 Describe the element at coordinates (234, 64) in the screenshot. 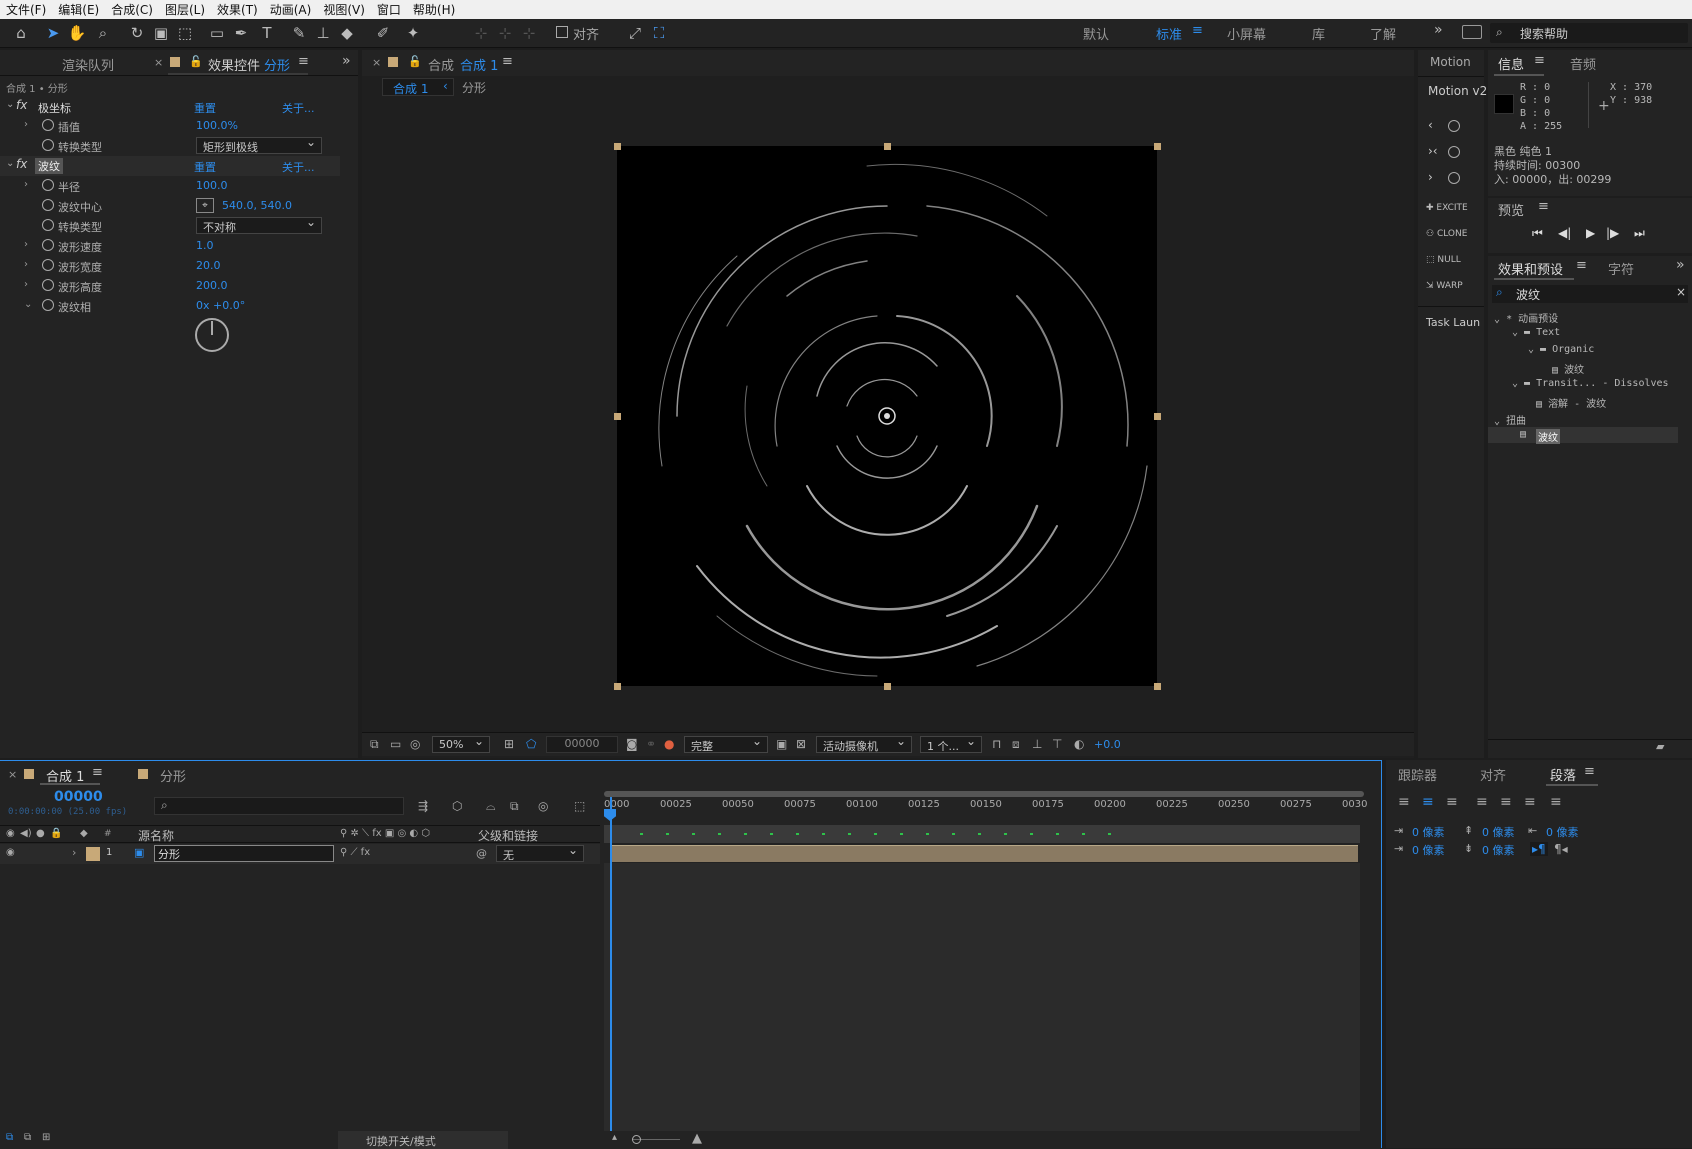

I see `tab-effect-controls: 效果控件` at that location.